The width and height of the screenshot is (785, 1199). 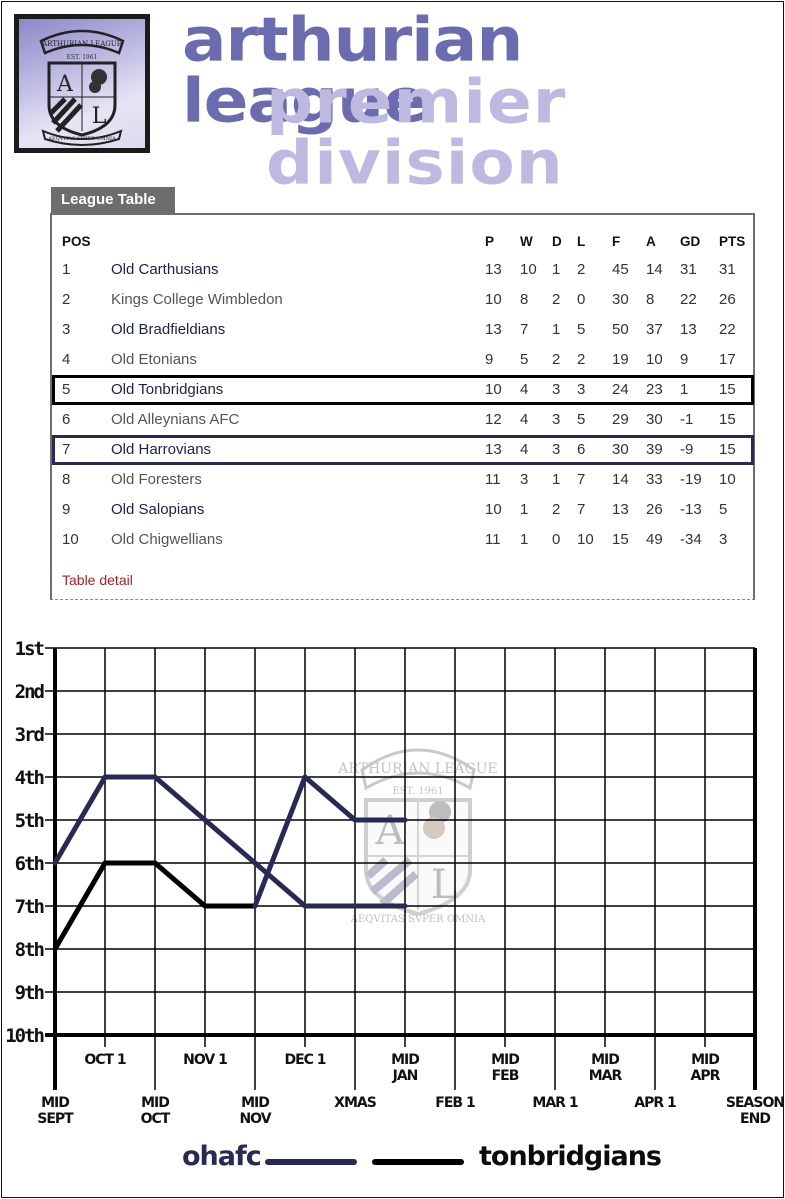 I want to click on legend-tonbridgians-label: tonbridgians, so click(x=570, y=1156).